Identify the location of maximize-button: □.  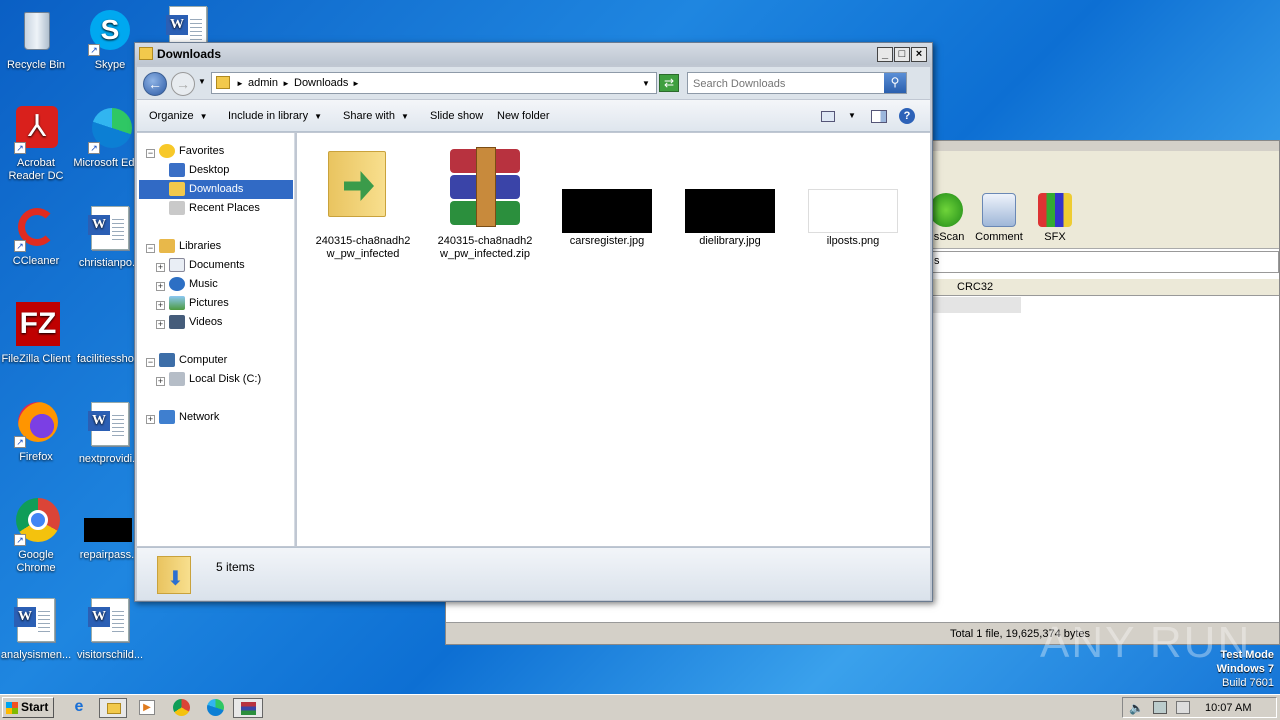
(902, 54).